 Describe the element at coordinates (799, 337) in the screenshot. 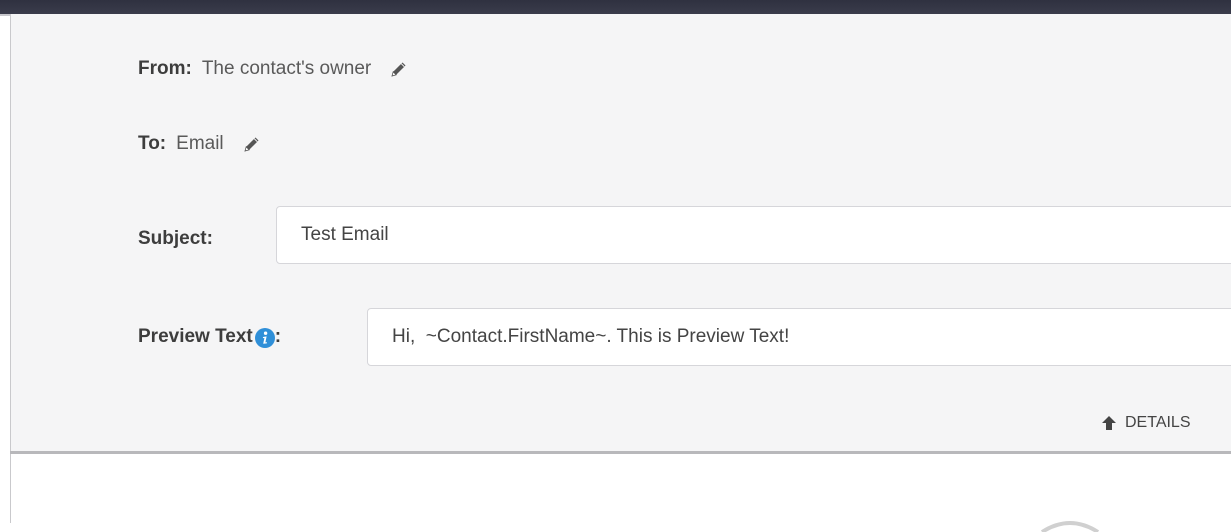

I see `preview-text-input` at that location.